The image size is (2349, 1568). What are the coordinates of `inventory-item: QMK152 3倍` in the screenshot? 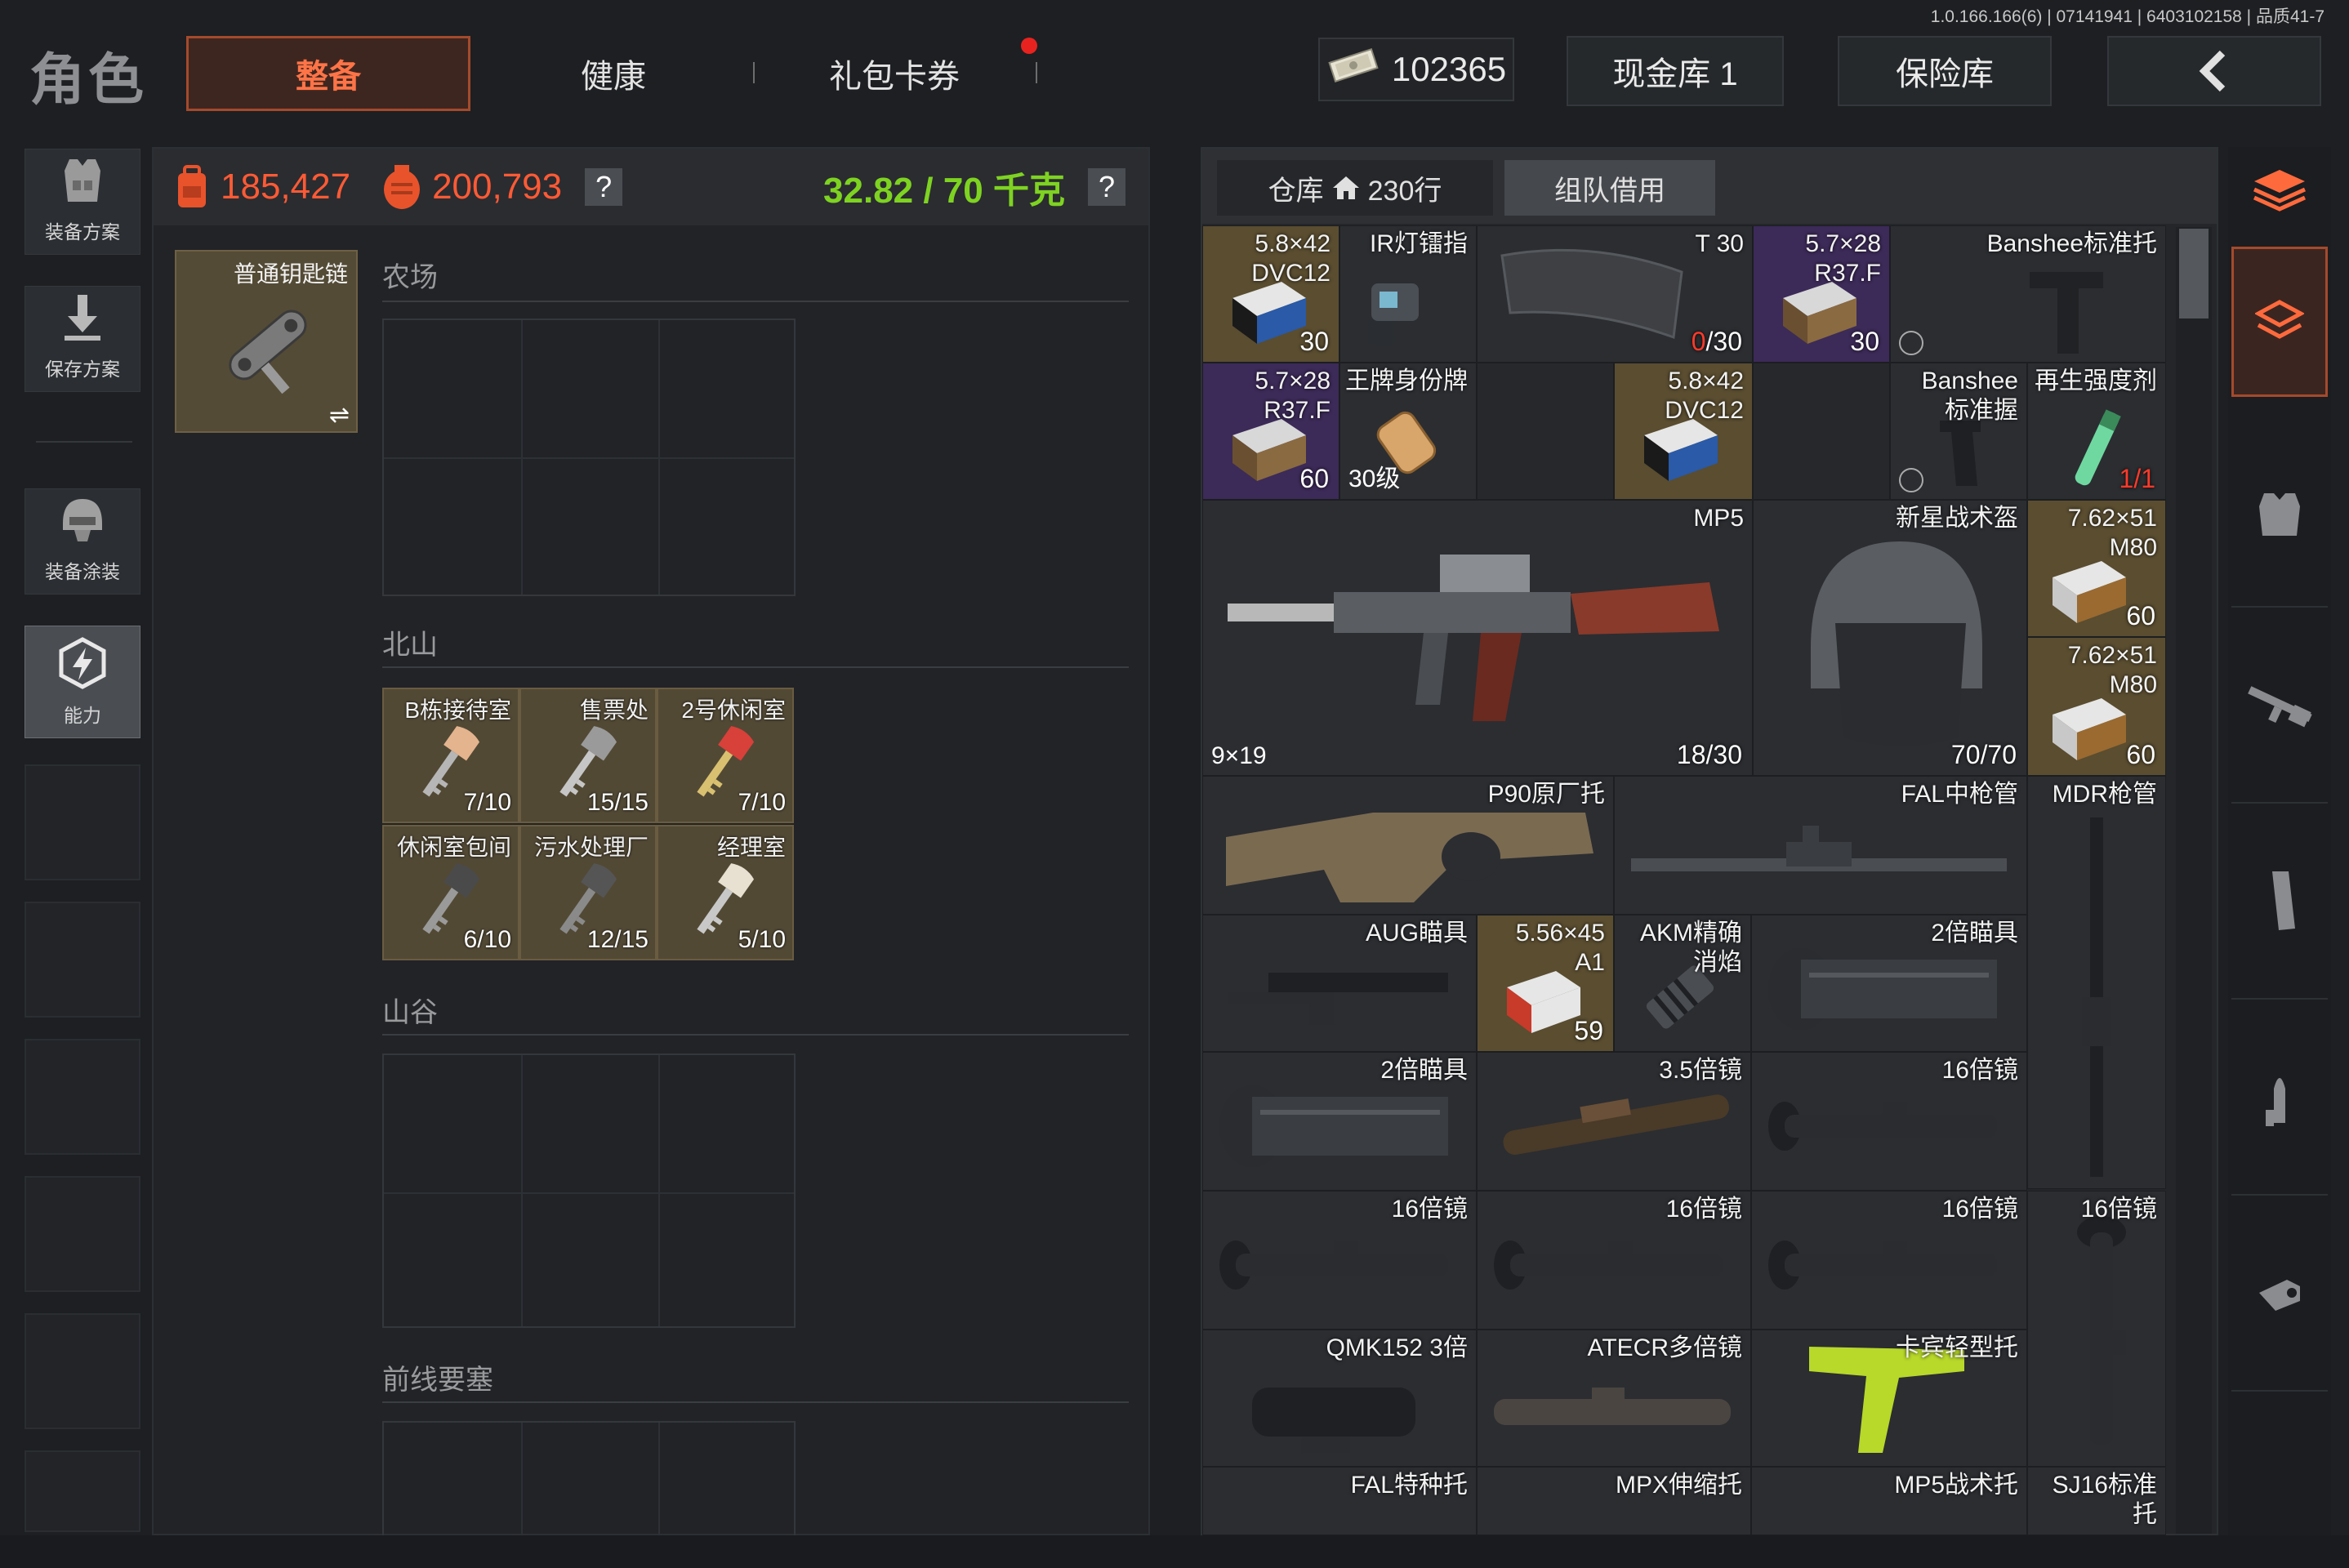 It's located at (1339, 1398).